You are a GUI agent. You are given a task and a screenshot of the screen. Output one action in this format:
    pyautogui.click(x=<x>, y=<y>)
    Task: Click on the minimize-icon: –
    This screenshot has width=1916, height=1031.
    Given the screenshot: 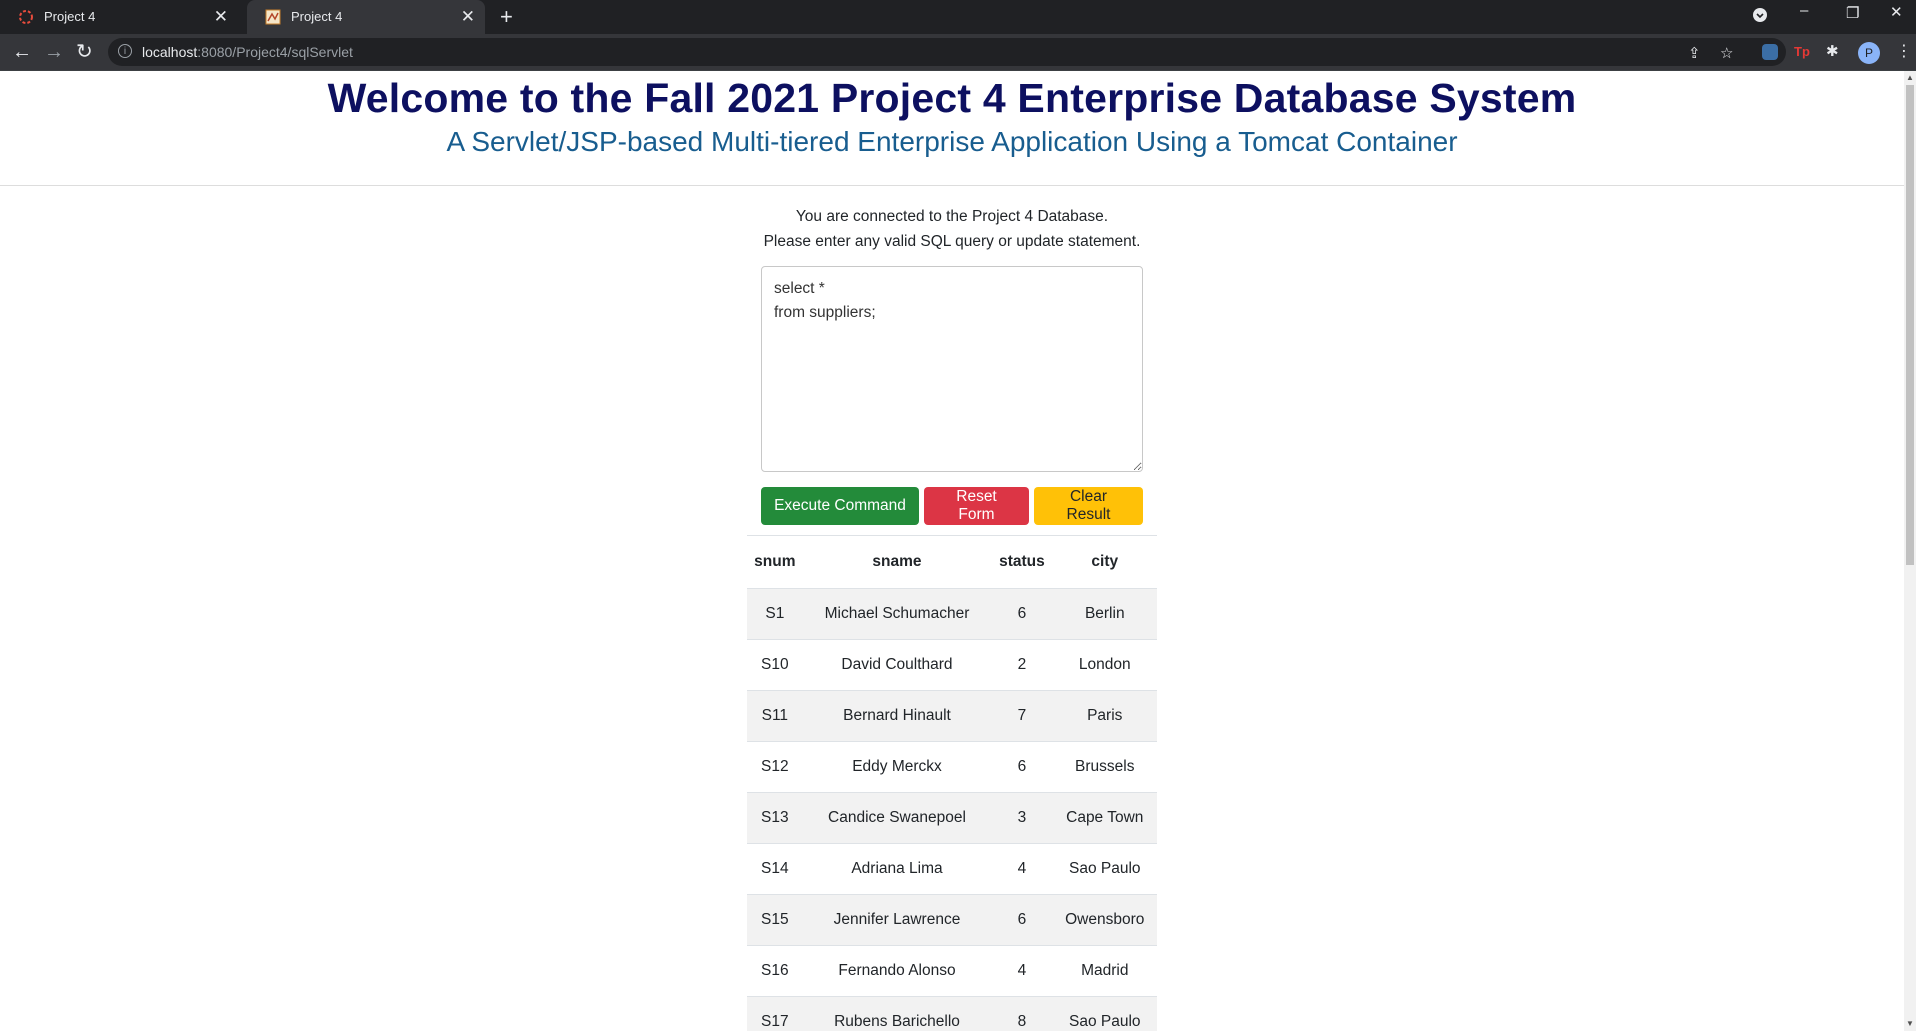 What is the action you would take?
    pyautogui.click(x=1804, y=10)
    